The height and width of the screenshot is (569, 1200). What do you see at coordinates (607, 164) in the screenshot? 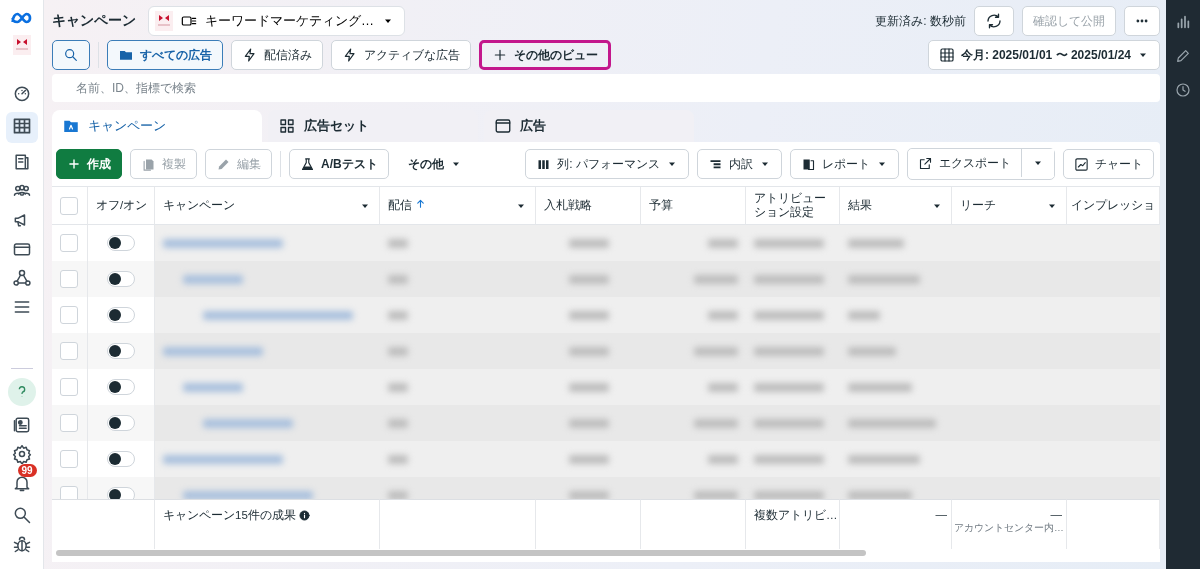
I see `toolbar-button: 列: パフォーマンス` at bounding box center [607, 164].